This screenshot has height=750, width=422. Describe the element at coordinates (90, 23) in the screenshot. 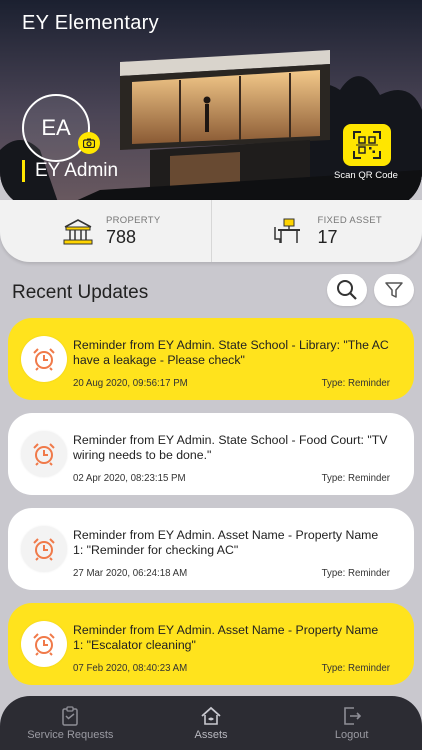

I see `app-title: EY Elementary` at that location.